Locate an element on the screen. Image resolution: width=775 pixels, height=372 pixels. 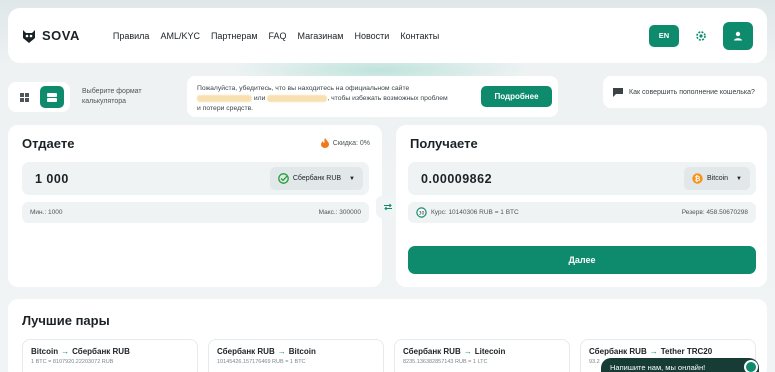
pair-rate: 1 BTC = 8107920.22203072 RUB is located at coordinates (72, 362).